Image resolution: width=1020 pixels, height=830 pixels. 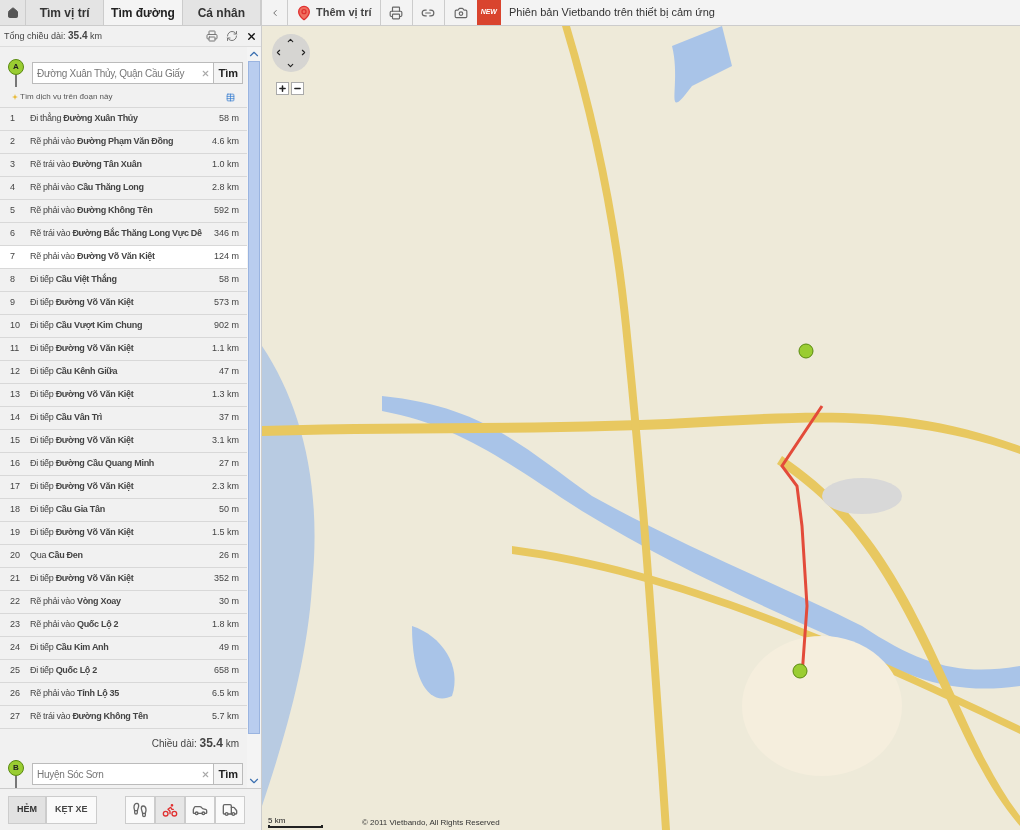 What do you see at coordinates (15, 372) in the screenshot?
I see `step-number: 12` at bounding box center [15, 372].